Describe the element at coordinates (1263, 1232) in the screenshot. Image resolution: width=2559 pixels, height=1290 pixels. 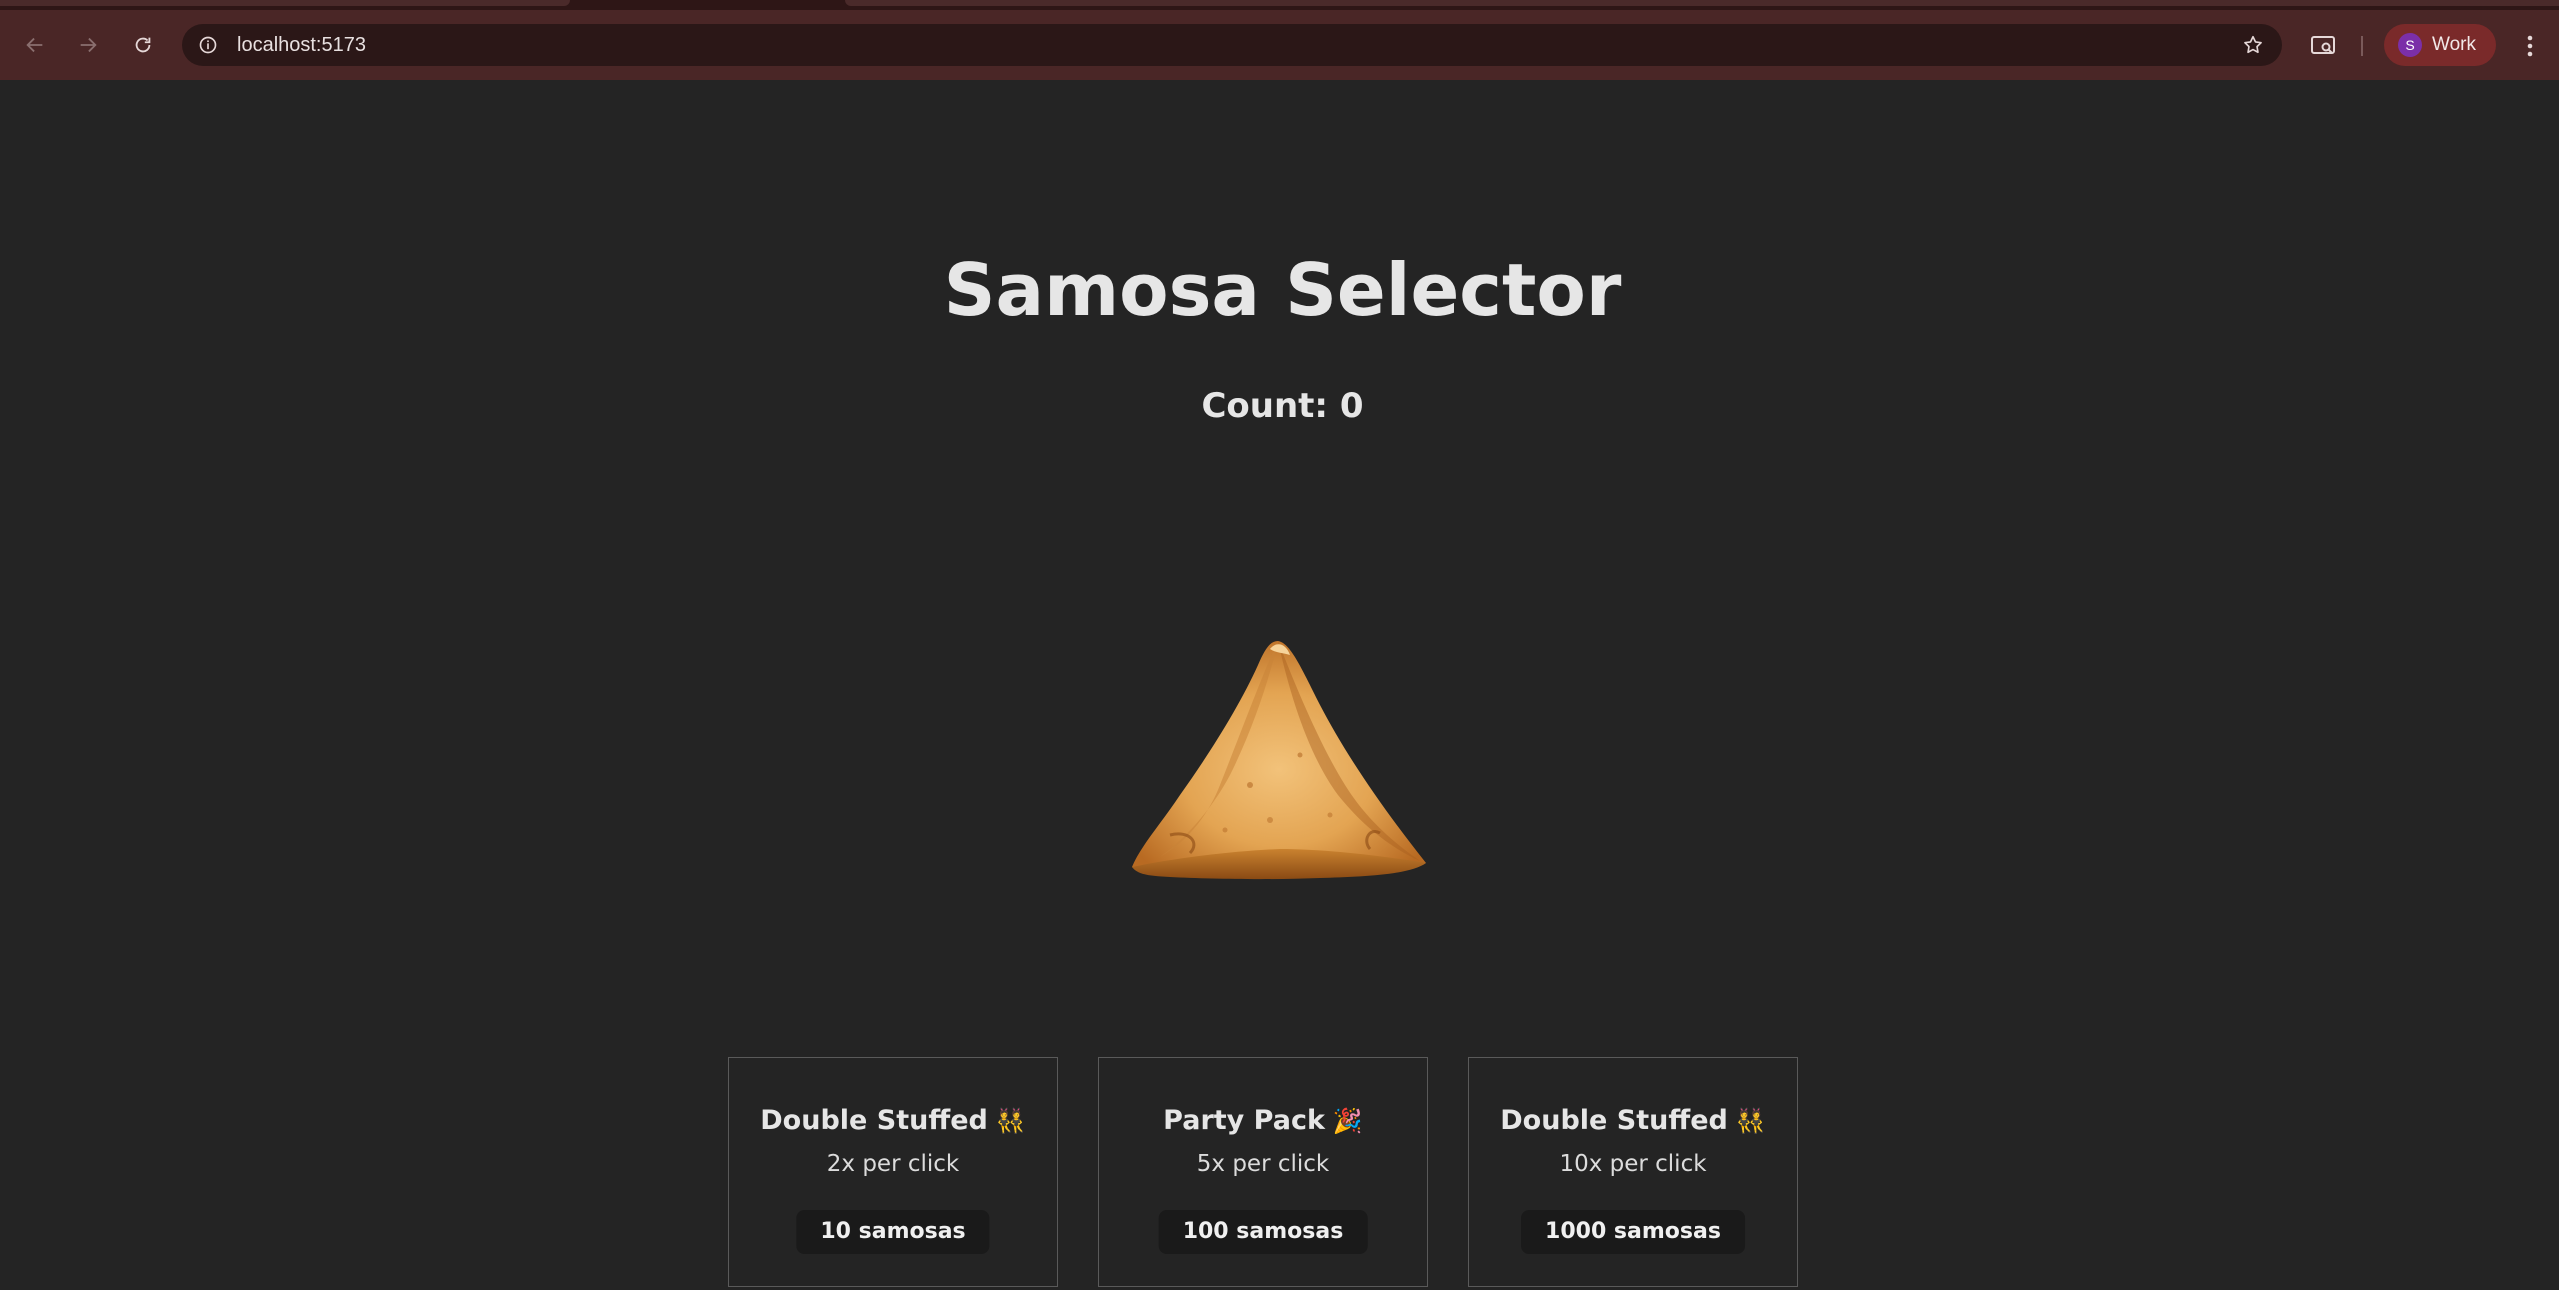
I see `buy-upgrade-button: 100 samosas` at that location.